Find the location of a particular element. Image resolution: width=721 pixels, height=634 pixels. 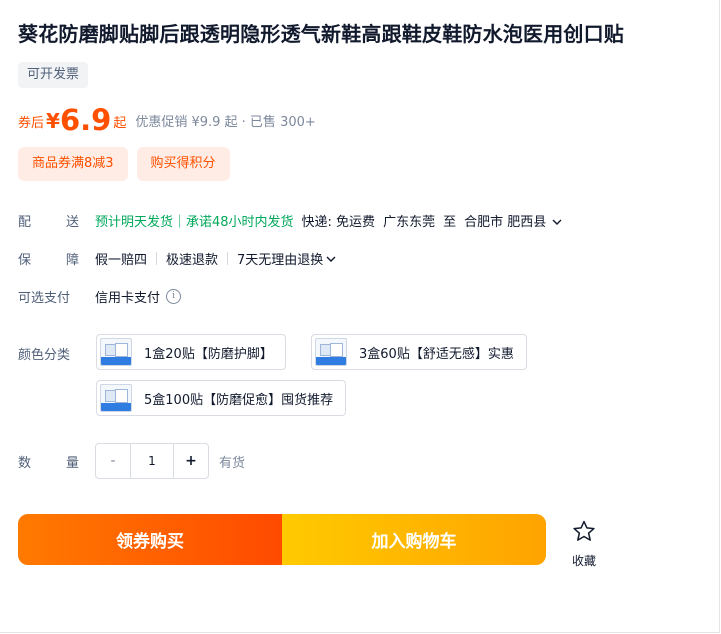

ship-destination-selector: 合肥市 肥西县 is located at coordinates (513, 220).